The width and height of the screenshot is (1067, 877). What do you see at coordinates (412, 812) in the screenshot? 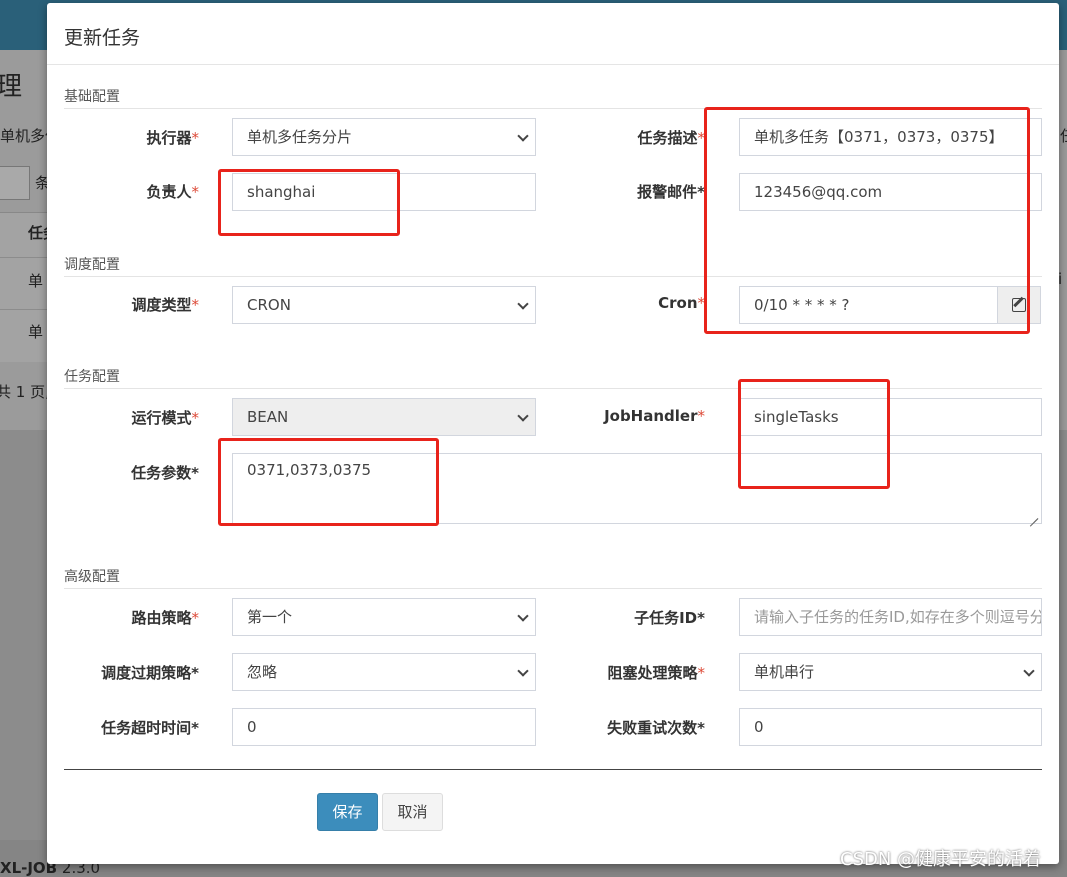
I see `cancel-button: 取消` at bounding box center [412, 812].